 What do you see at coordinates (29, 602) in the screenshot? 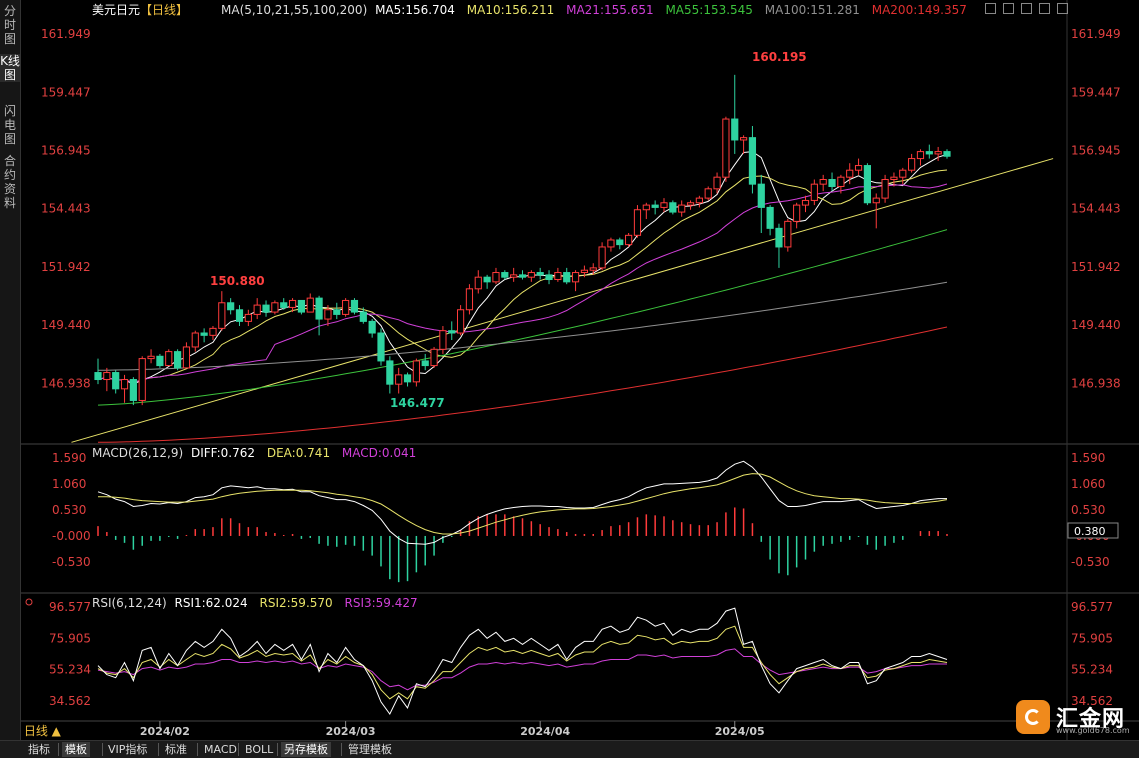
I see `rsi-settings-icon` at bounding box center [29, 602].